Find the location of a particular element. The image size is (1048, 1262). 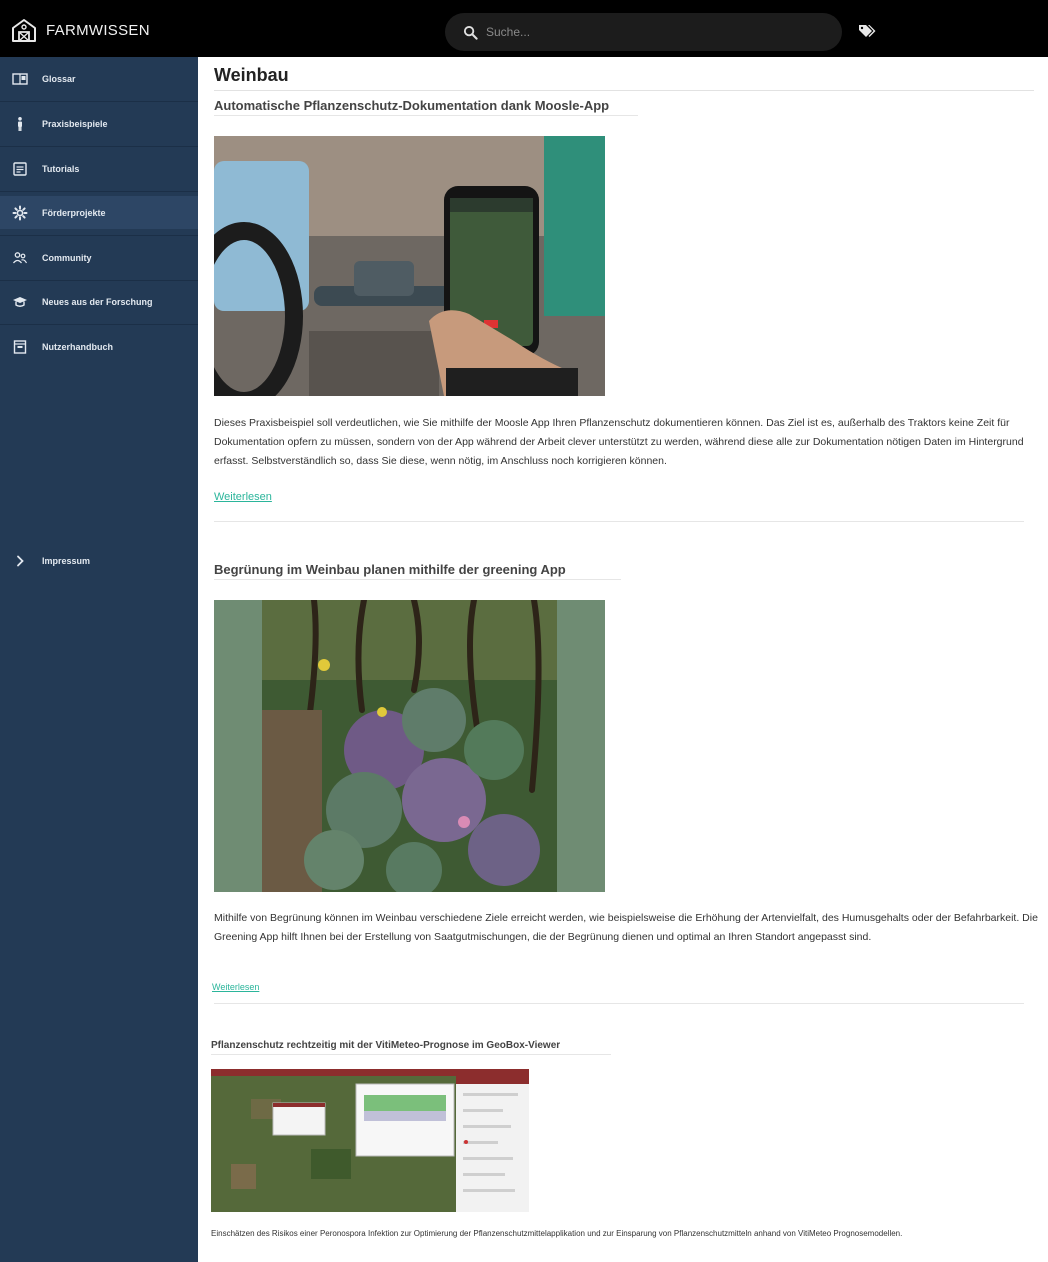

brand: FARMWISSEN is located at coordinates (80, 30).